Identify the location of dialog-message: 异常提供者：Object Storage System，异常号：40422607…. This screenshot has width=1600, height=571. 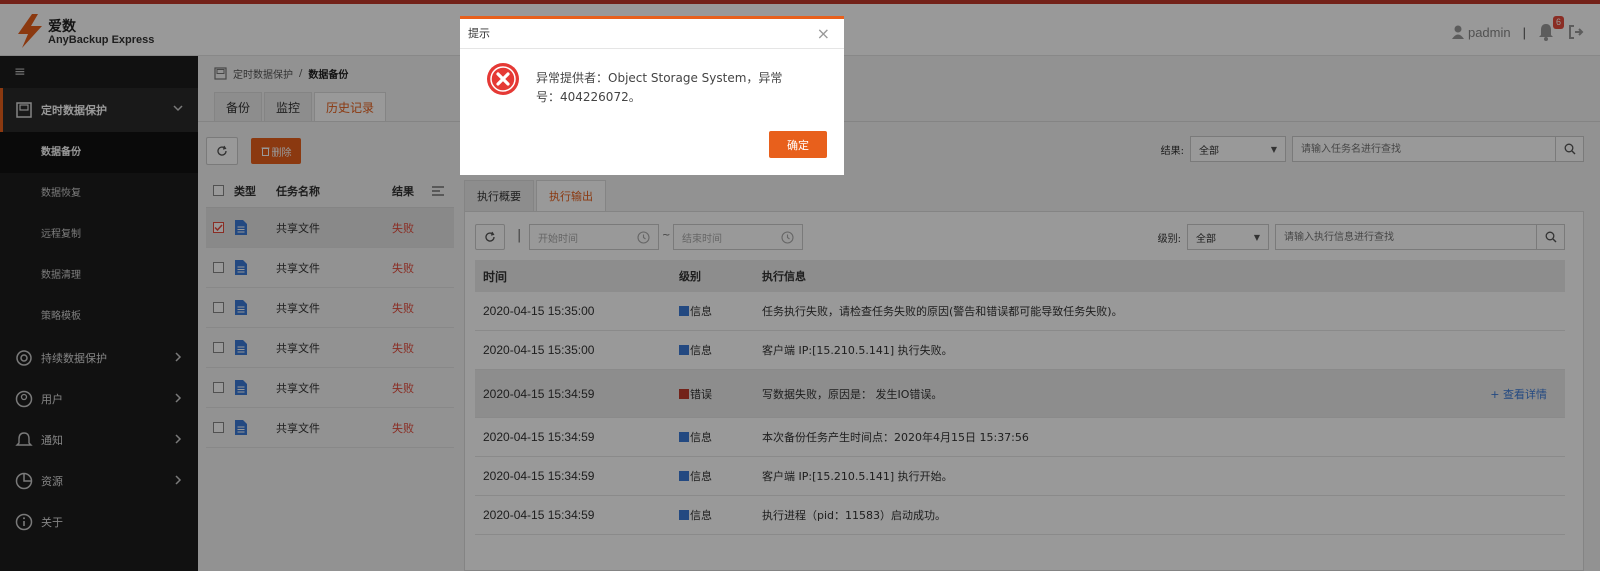
(659, 87).